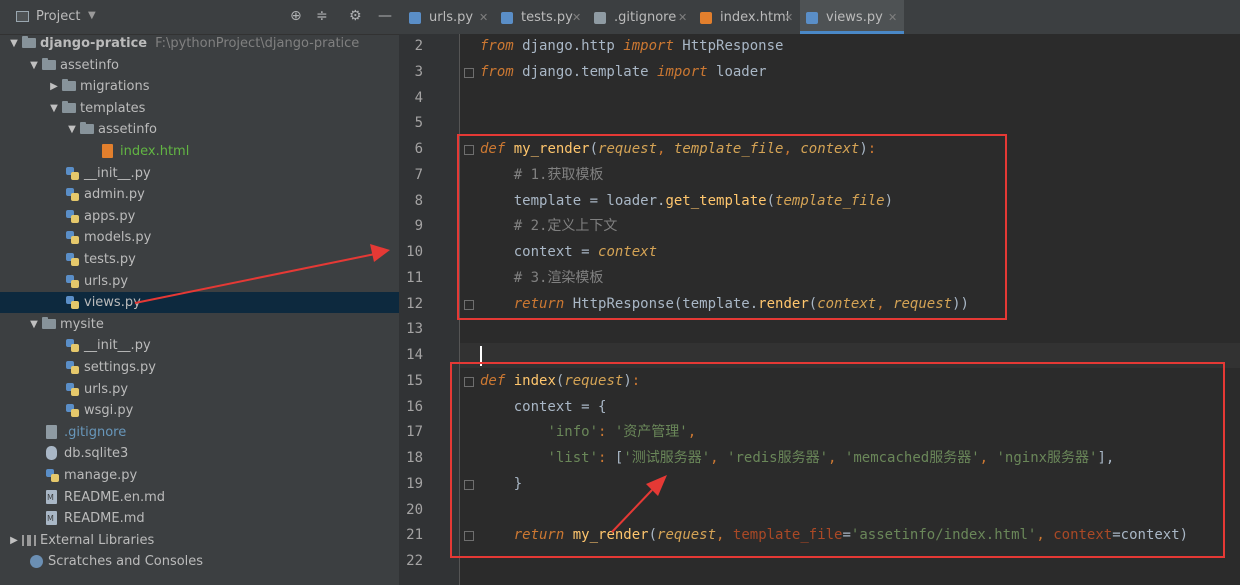 This screenshot has width=1240, height=585. Describe the element at coordinates (639, 504) in the screenshot. I see `arrow-to-return` at that location.